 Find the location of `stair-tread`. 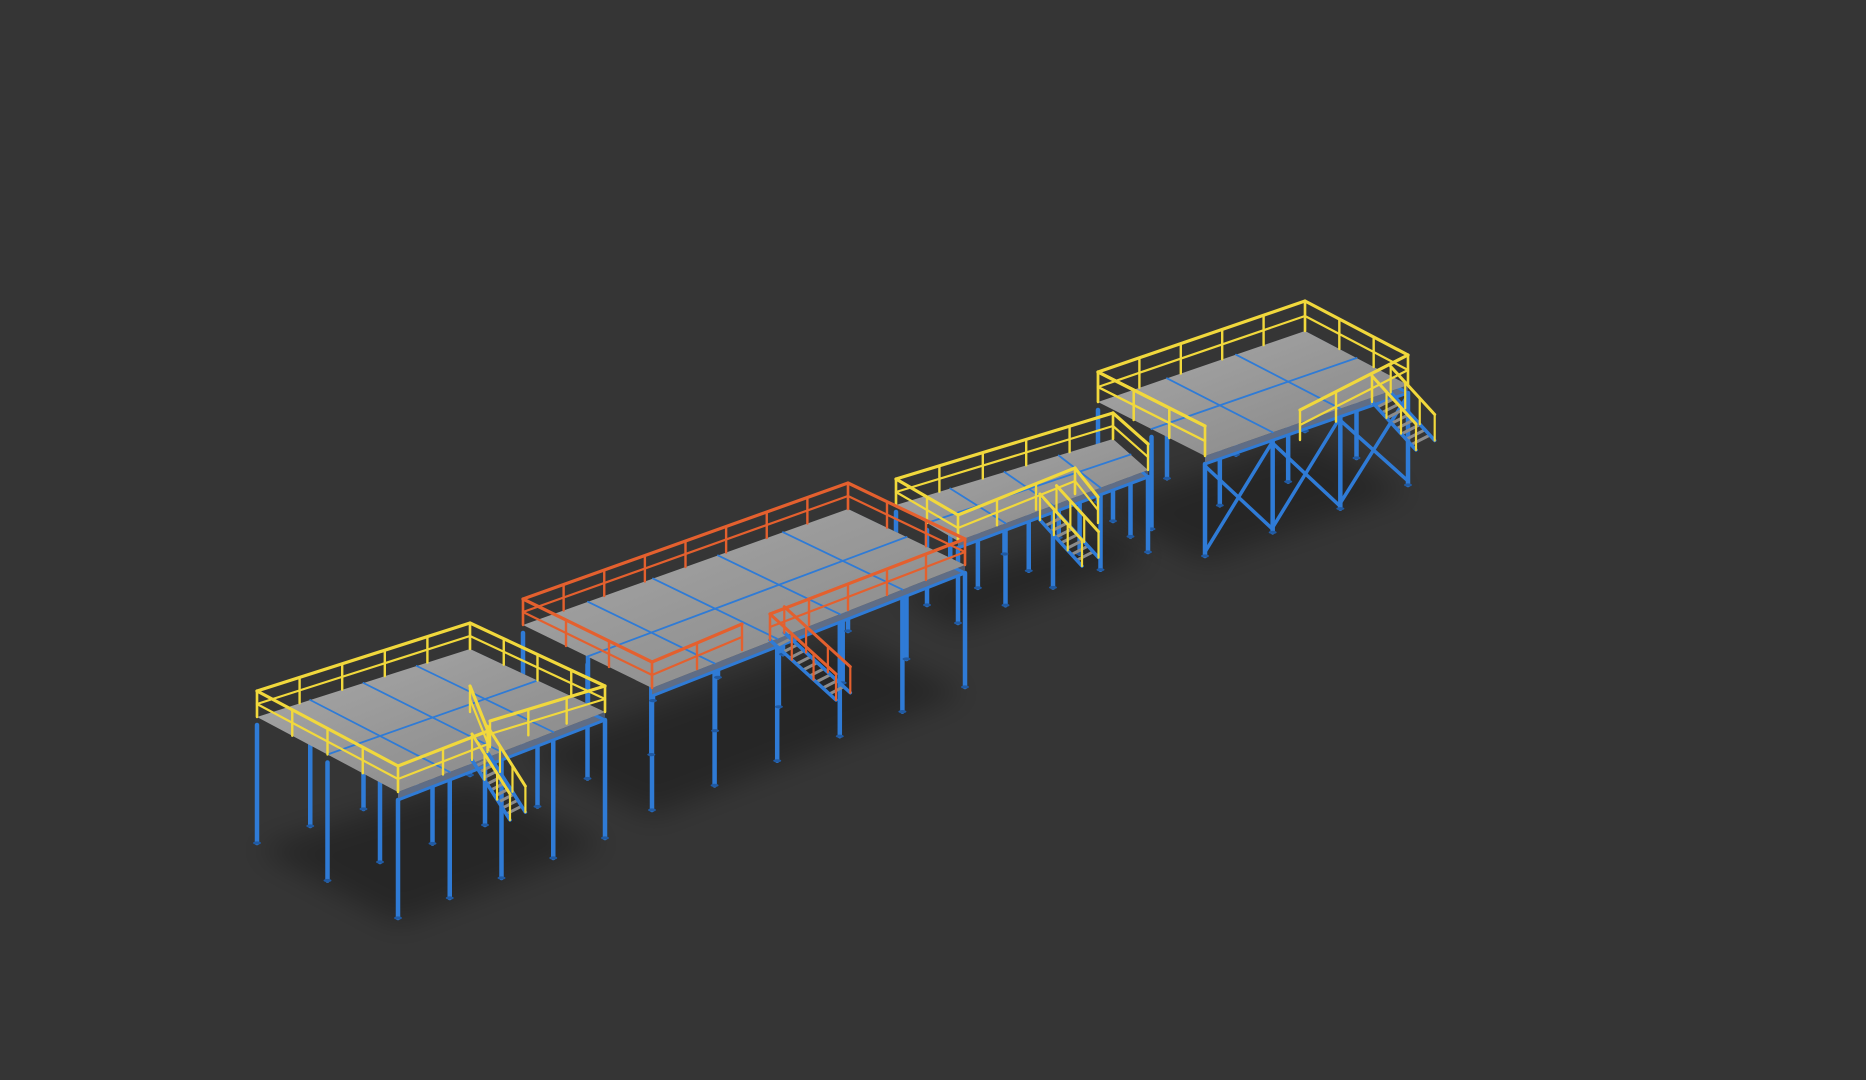

stair-tread is located at coordinates (790, 648).